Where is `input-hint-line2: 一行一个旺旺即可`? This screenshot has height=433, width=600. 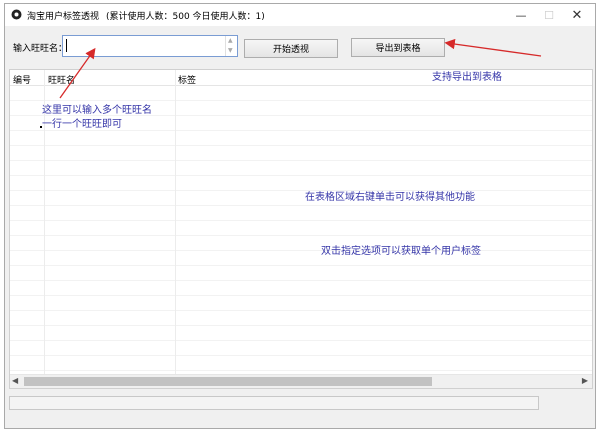 input-hint-line2: 一行一个旺旺即可 is located at coordinates (82, 124).